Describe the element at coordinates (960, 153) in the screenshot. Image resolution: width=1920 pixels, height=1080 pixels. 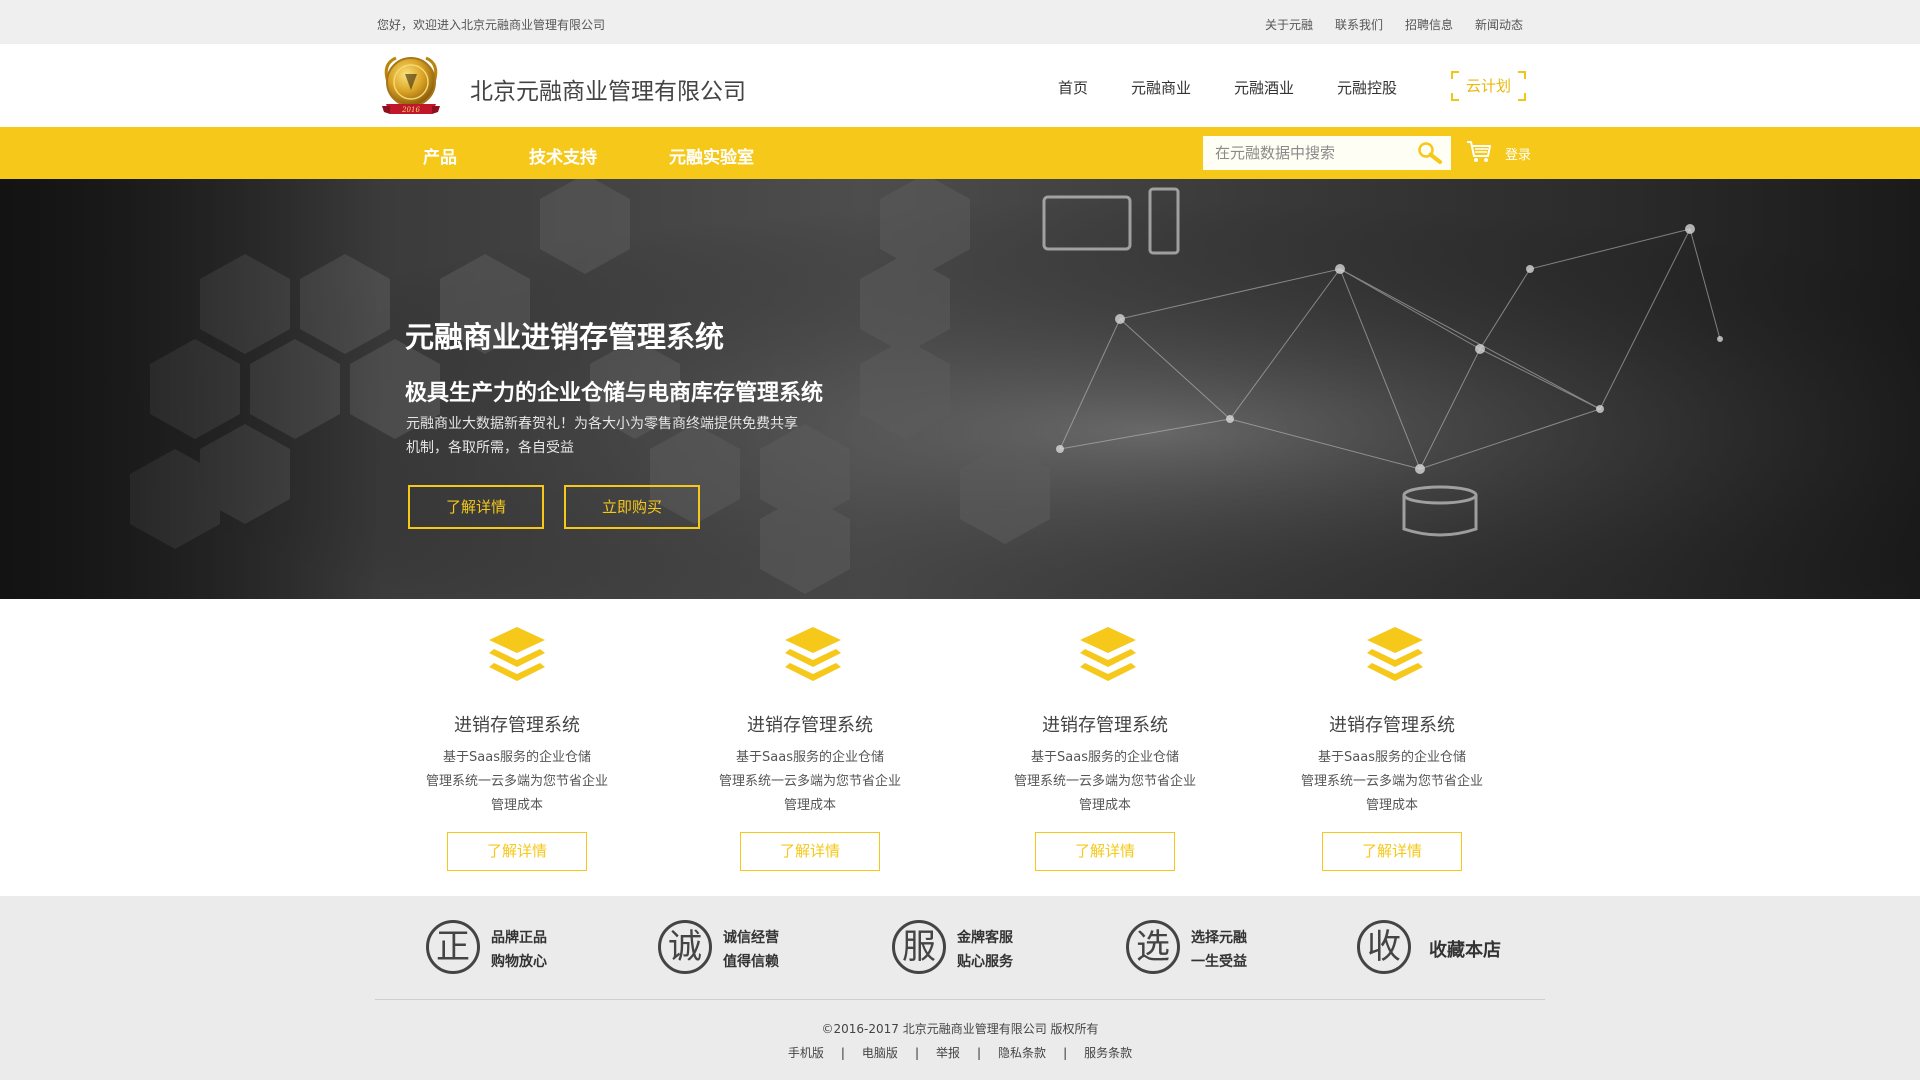
I see `sub-nav: 产品 技术支持 元融实验室 登录` at that location.